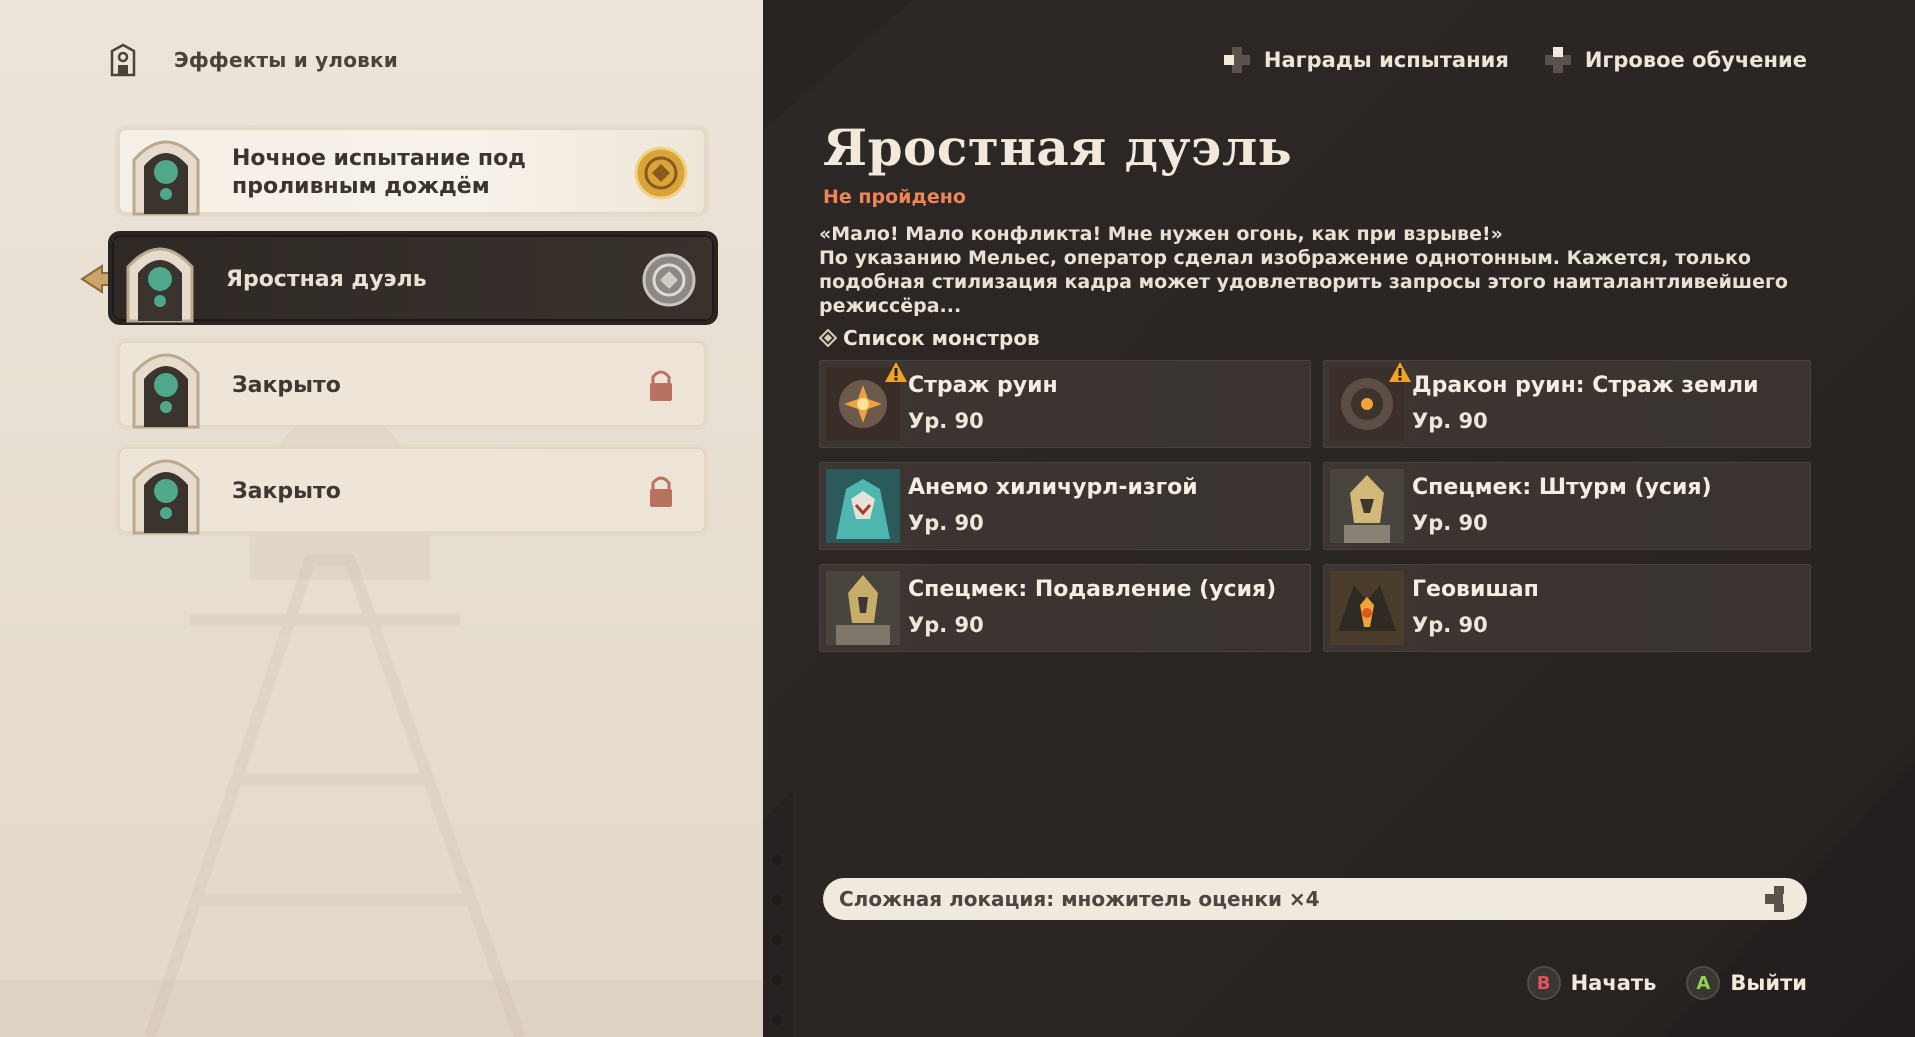 The height and width of the screenshot is (1037, 1915). I want to click on monster-card: Спецмек: Штурм (усия) Ур. 90, so click(1567, 506).